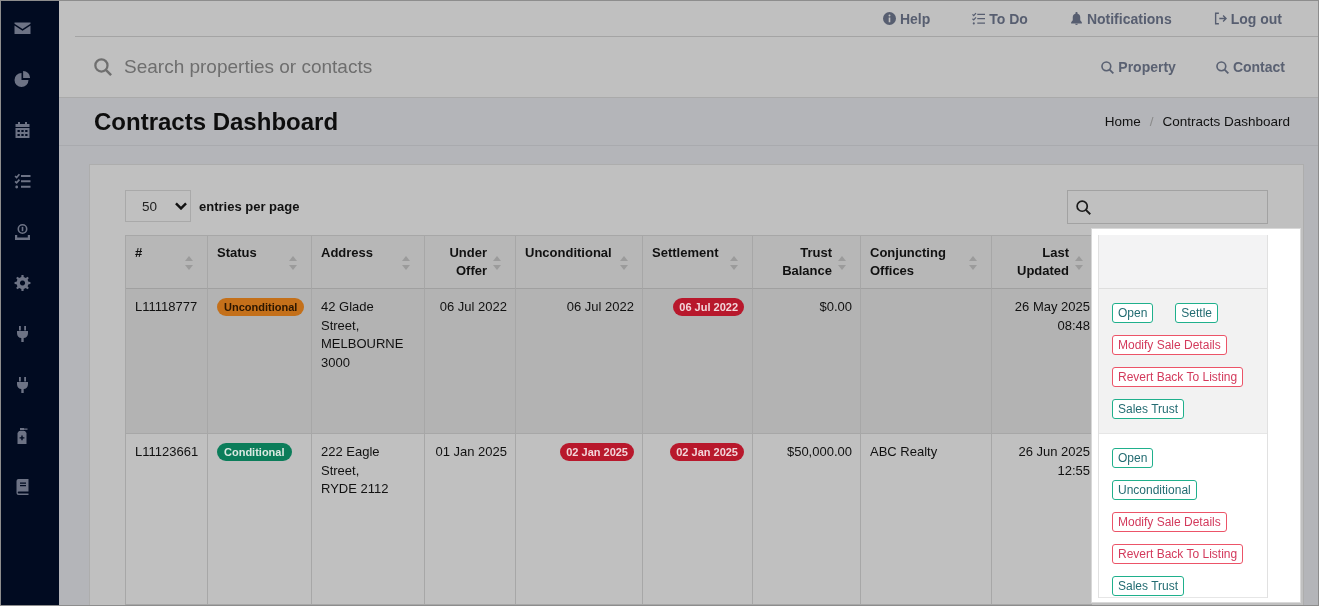 This screenshot has width=1319, height=606. Describe the element at coordinates (807, 519) in the screenshot. I see `table-cell: $50,000.00` at that location.